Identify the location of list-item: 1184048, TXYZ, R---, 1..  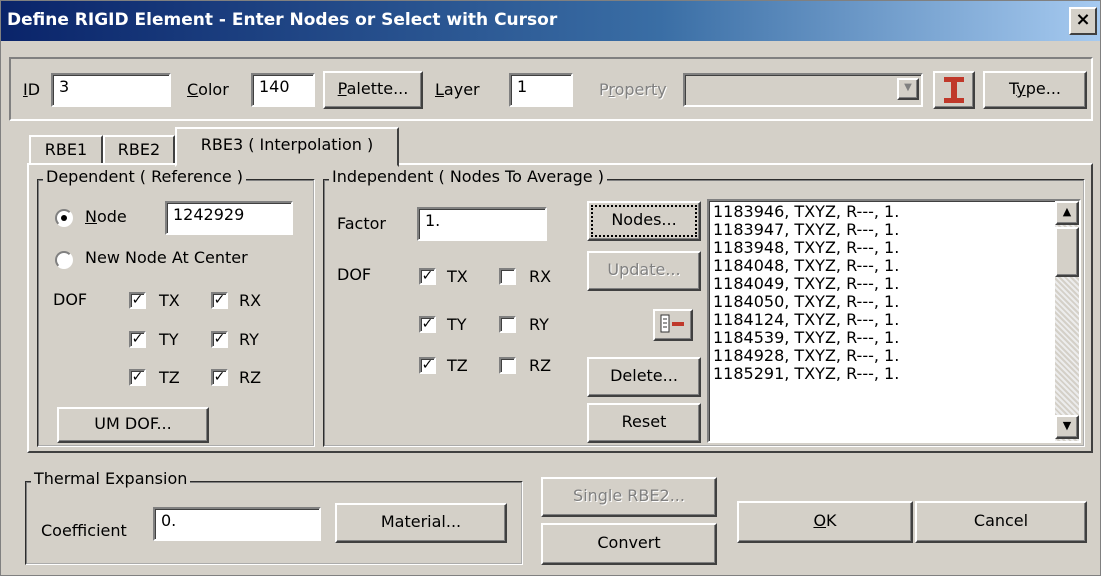
(894, 266).